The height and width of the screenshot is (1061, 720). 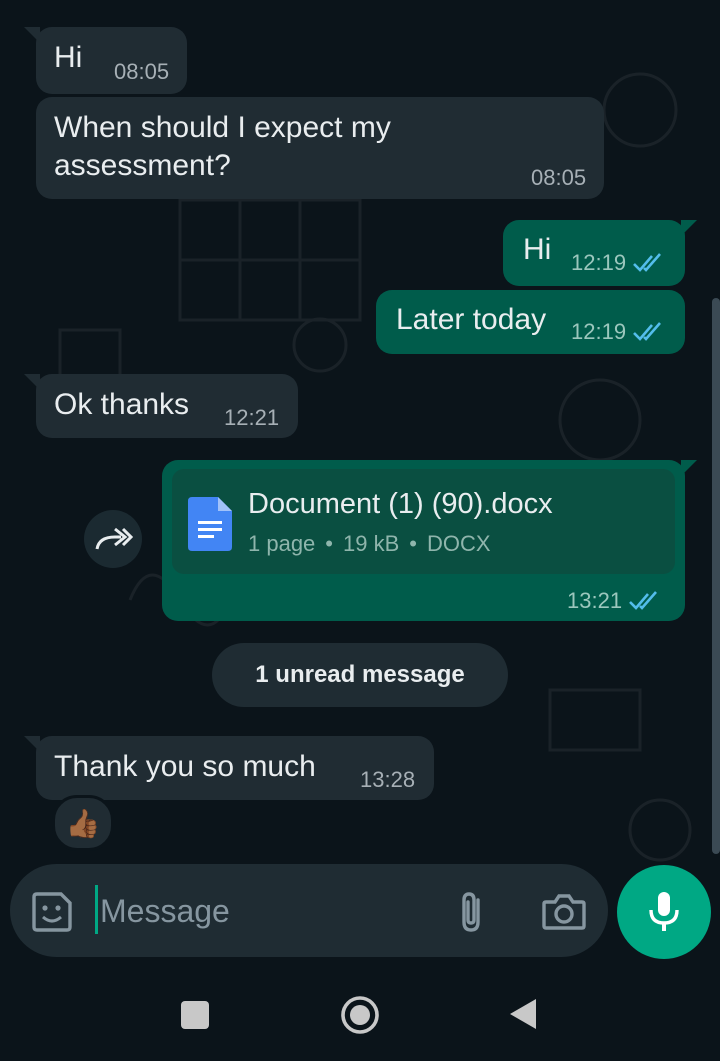 I want to click on incoming-message: Ok thanks 12:21, so click(x=161, y=406).